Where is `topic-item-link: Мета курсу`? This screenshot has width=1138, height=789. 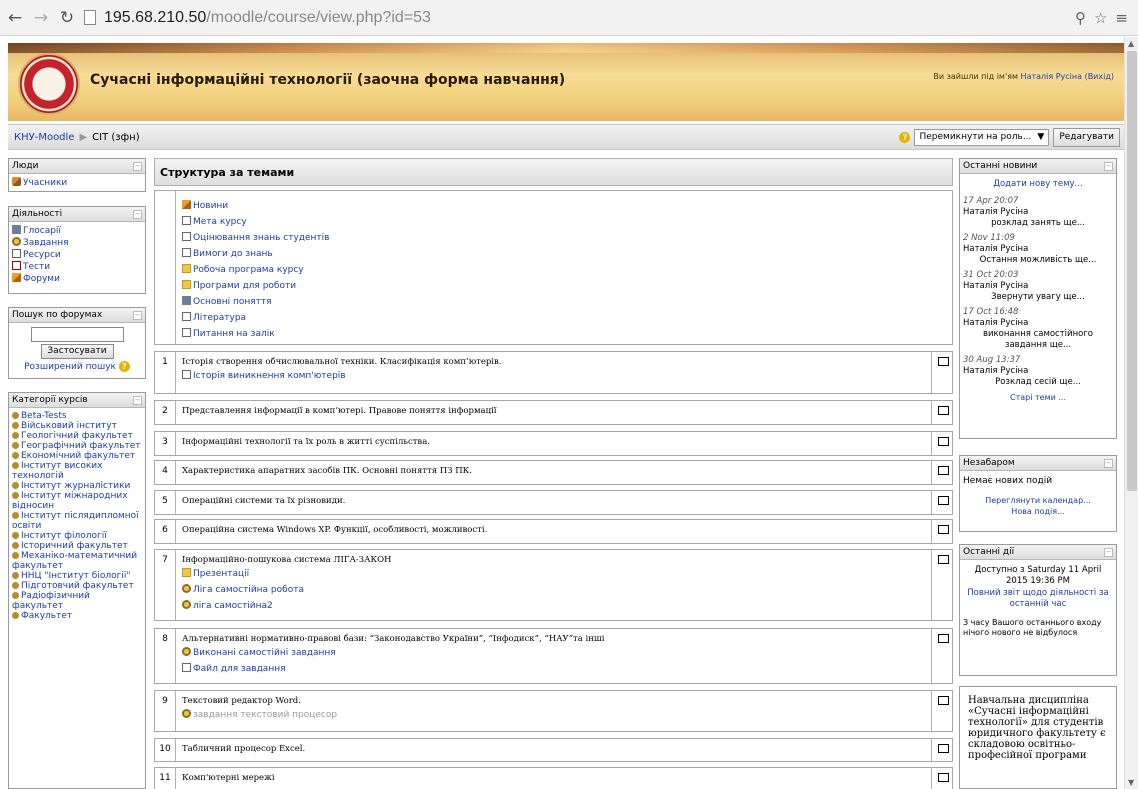
topic-item-link: Мета курсу is located at coordinates (220, 222).